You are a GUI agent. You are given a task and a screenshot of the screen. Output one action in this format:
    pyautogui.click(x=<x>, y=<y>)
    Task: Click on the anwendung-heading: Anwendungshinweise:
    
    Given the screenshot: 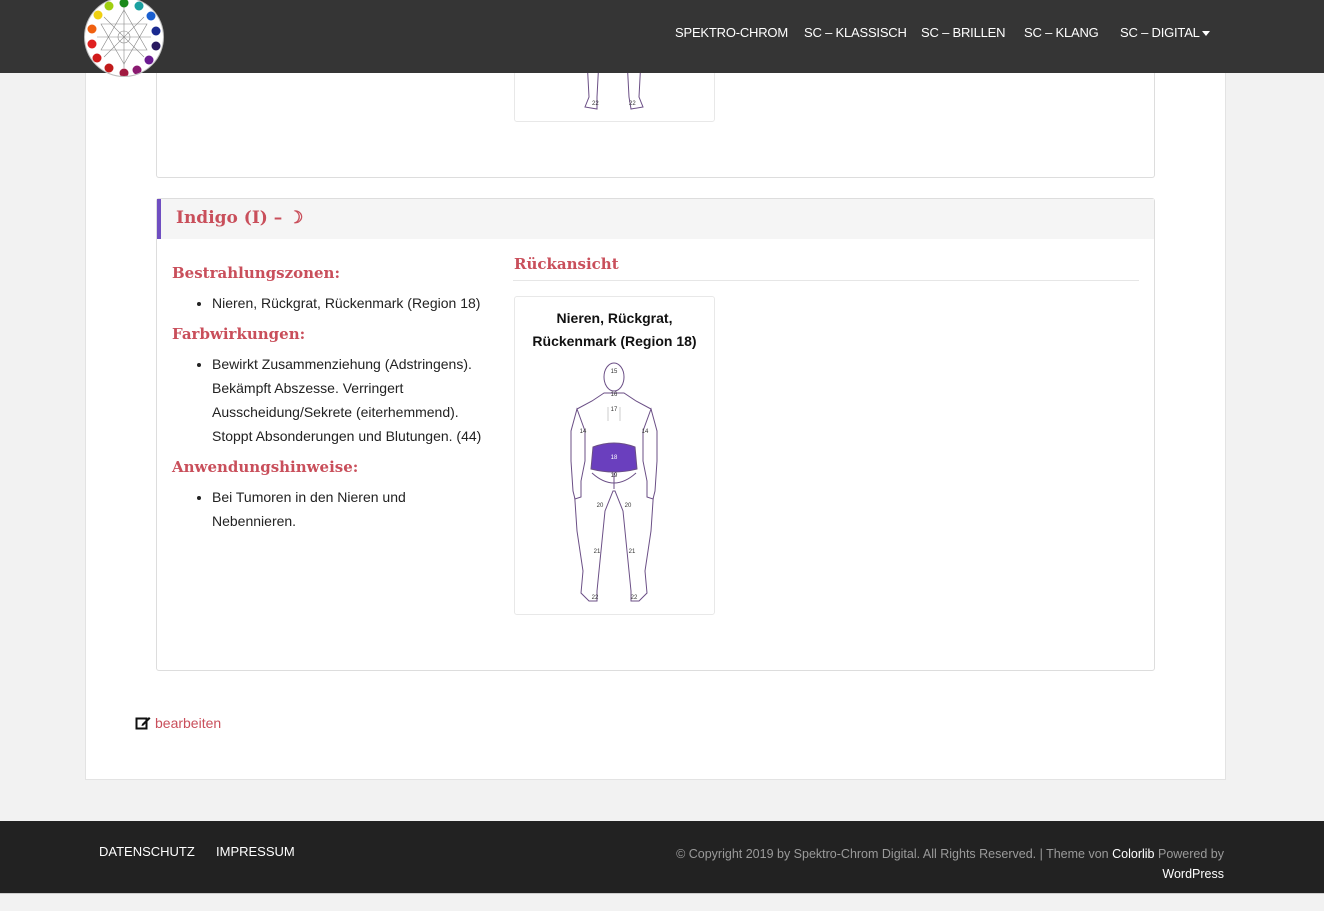 What is the action you would take?
    pyautogui.click(x=265, y=467)
    